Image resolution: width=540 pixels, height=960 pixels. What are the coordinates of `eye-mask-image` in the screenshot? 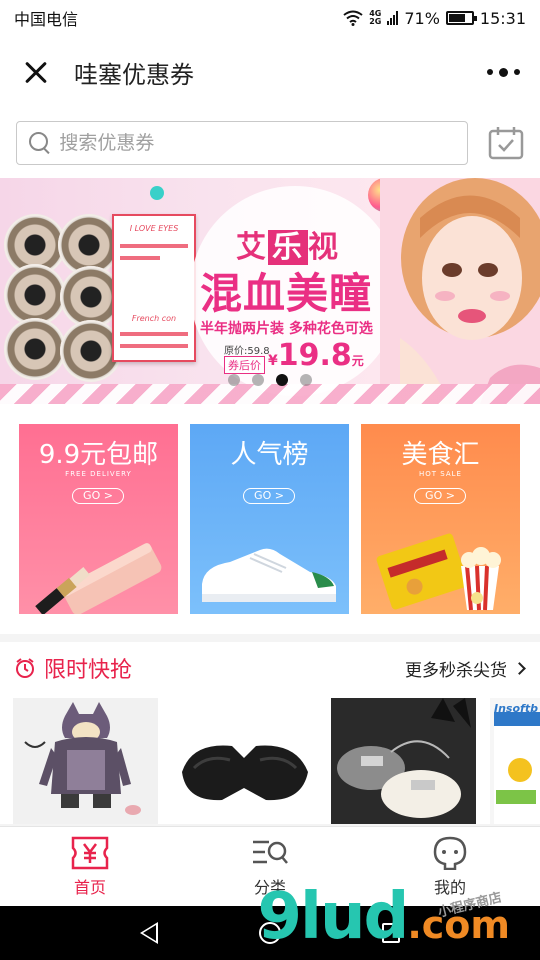 It's located at (244, 761).